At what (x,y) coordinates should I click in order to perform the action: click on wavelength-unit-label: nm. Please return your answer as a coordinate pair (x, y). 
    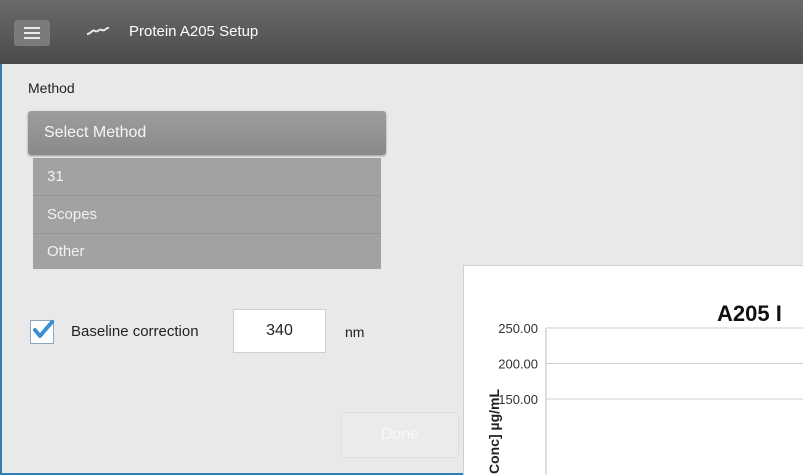
    Looking at the image, I should click on (355, 332).